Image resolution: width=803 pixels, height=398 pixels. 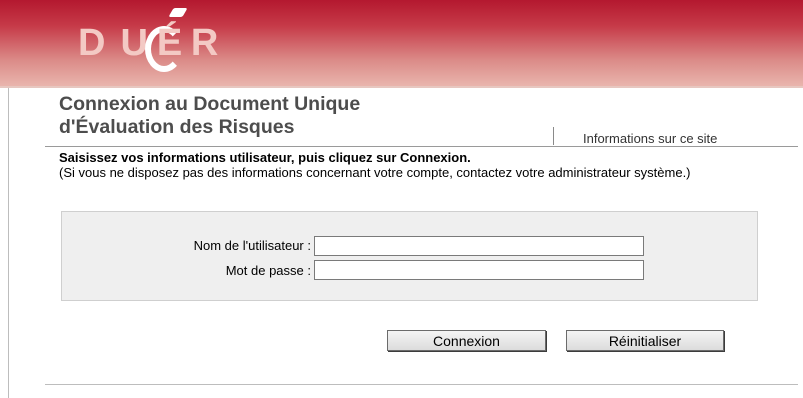 What do you see at coordinates (210, 104) in the screenshot?
I see `page-title-line1: Connexion au Document Unique` at bounding box center [210, 104].